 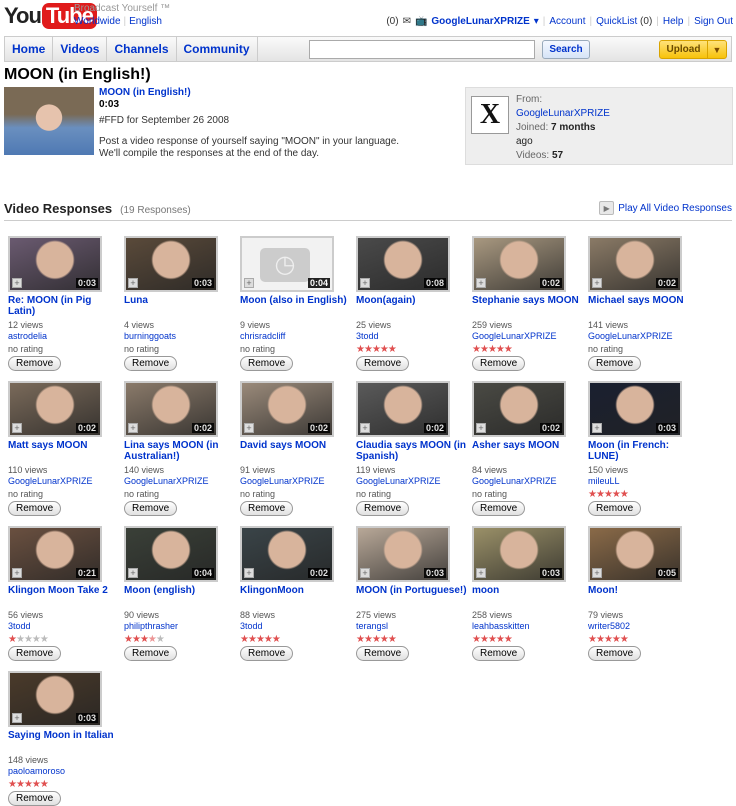 What do you see at coordinates (563, 113) in the screenshot?
I see `channel-link: GoogleLunarXPRIZE` at bounding box center [563, 113].